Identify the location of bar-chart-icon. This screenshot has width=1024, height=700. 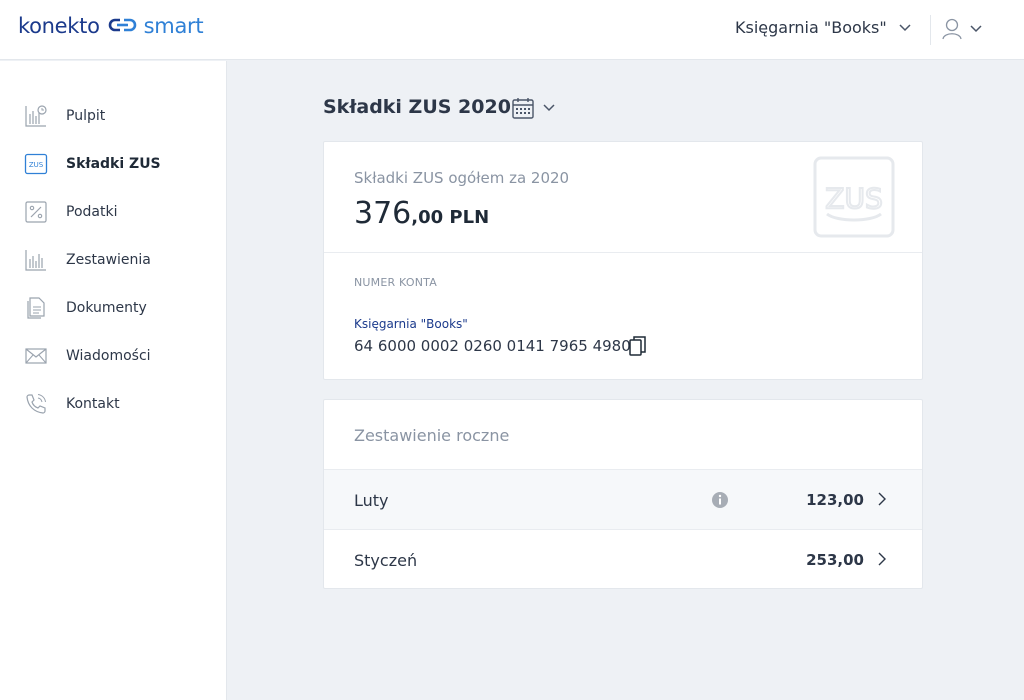
(35, 260).